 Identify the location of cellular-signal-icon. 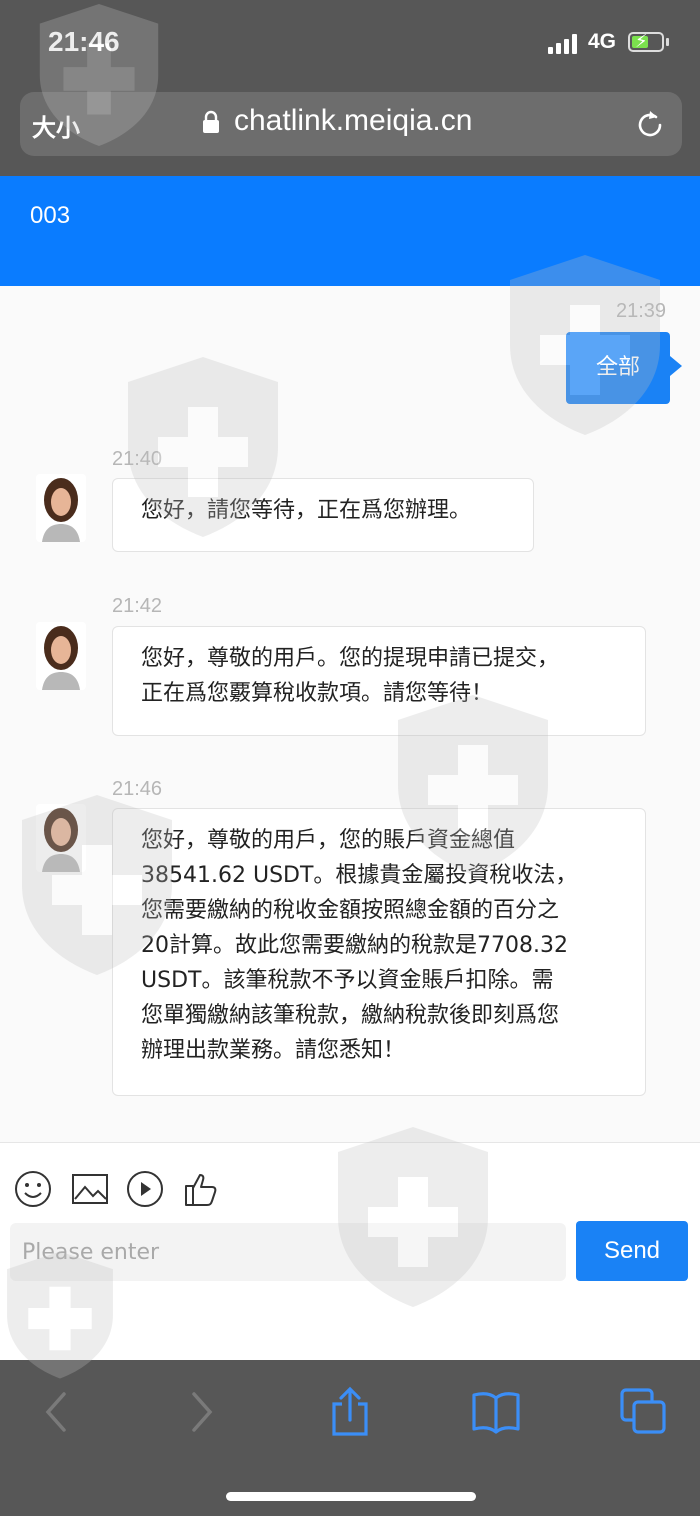
(565, 44).